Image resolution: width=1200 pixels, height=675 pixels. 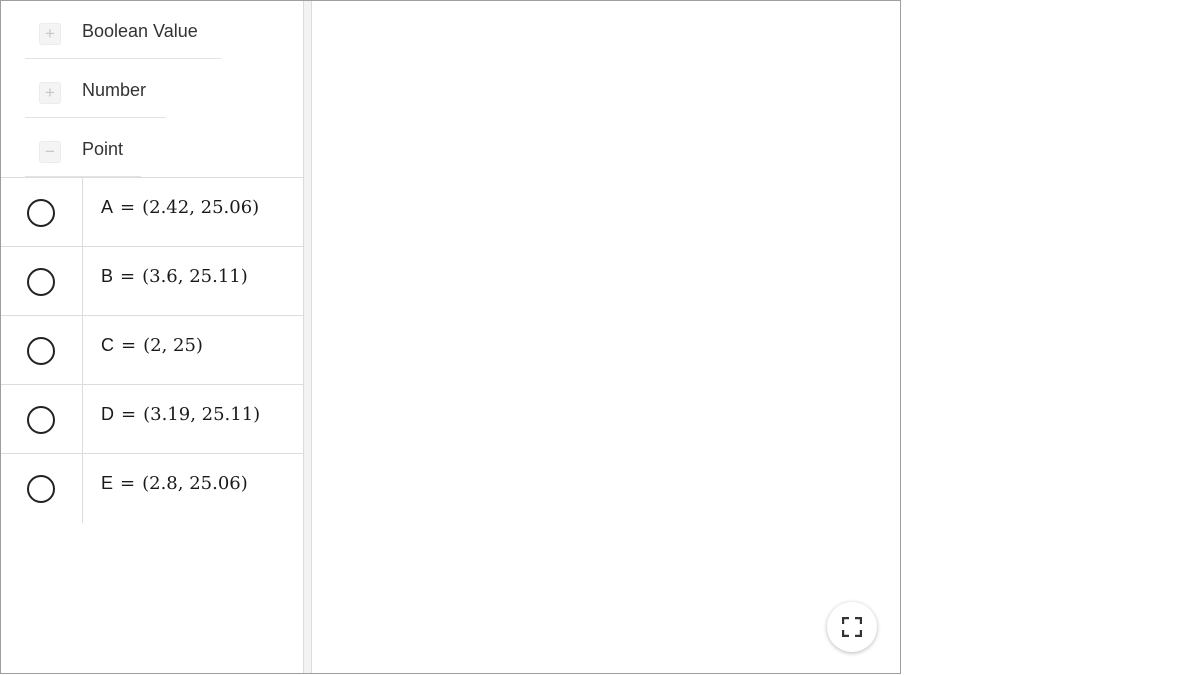 I want to click on point-list: A = (2.42, 25.06) B = (3.6, 25.11) C = (2, 25), so click(x=152, y=350).